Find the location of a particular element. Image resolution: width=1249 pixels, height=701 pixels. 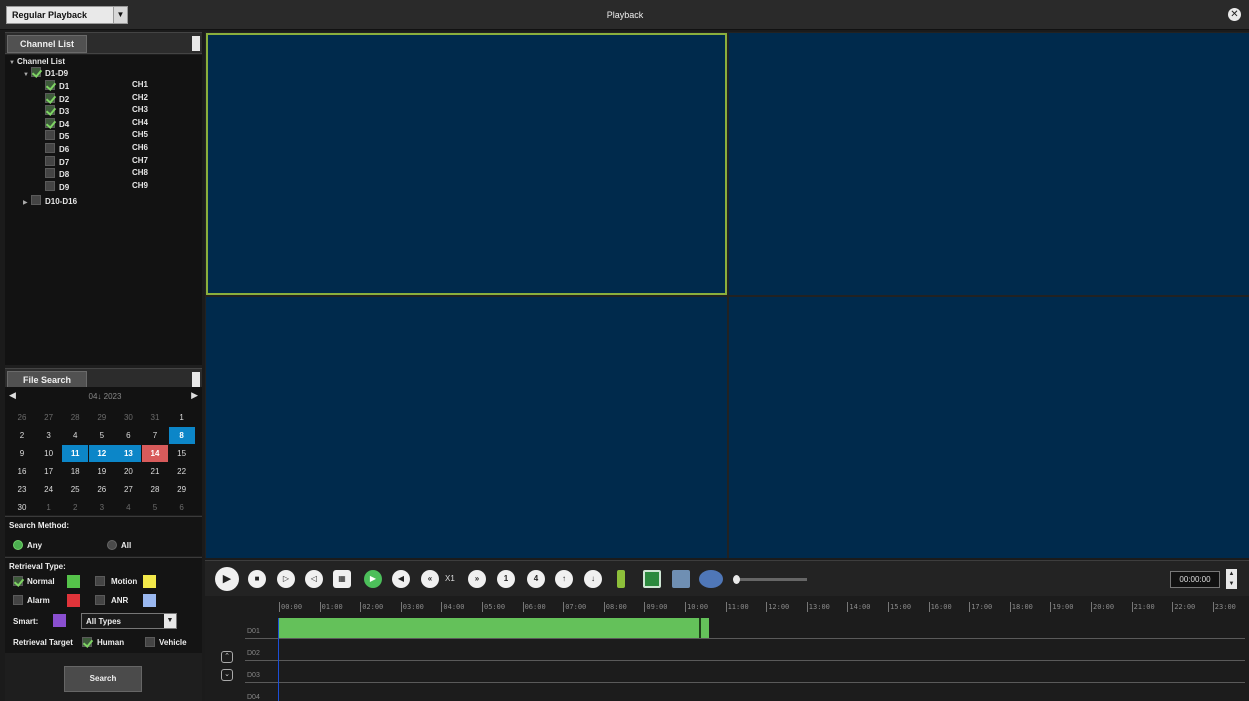

tab-channel-list: Channel List is located at coordinates (47, 44).